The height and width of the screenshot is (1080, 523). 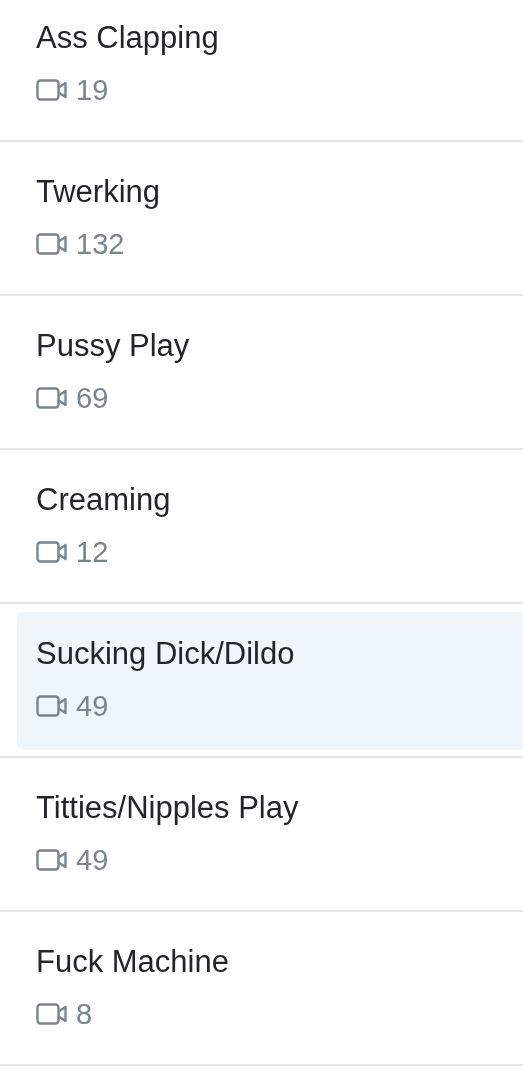 I want to click on category-item: Pussy Play 69, so click(x=270, y=373).